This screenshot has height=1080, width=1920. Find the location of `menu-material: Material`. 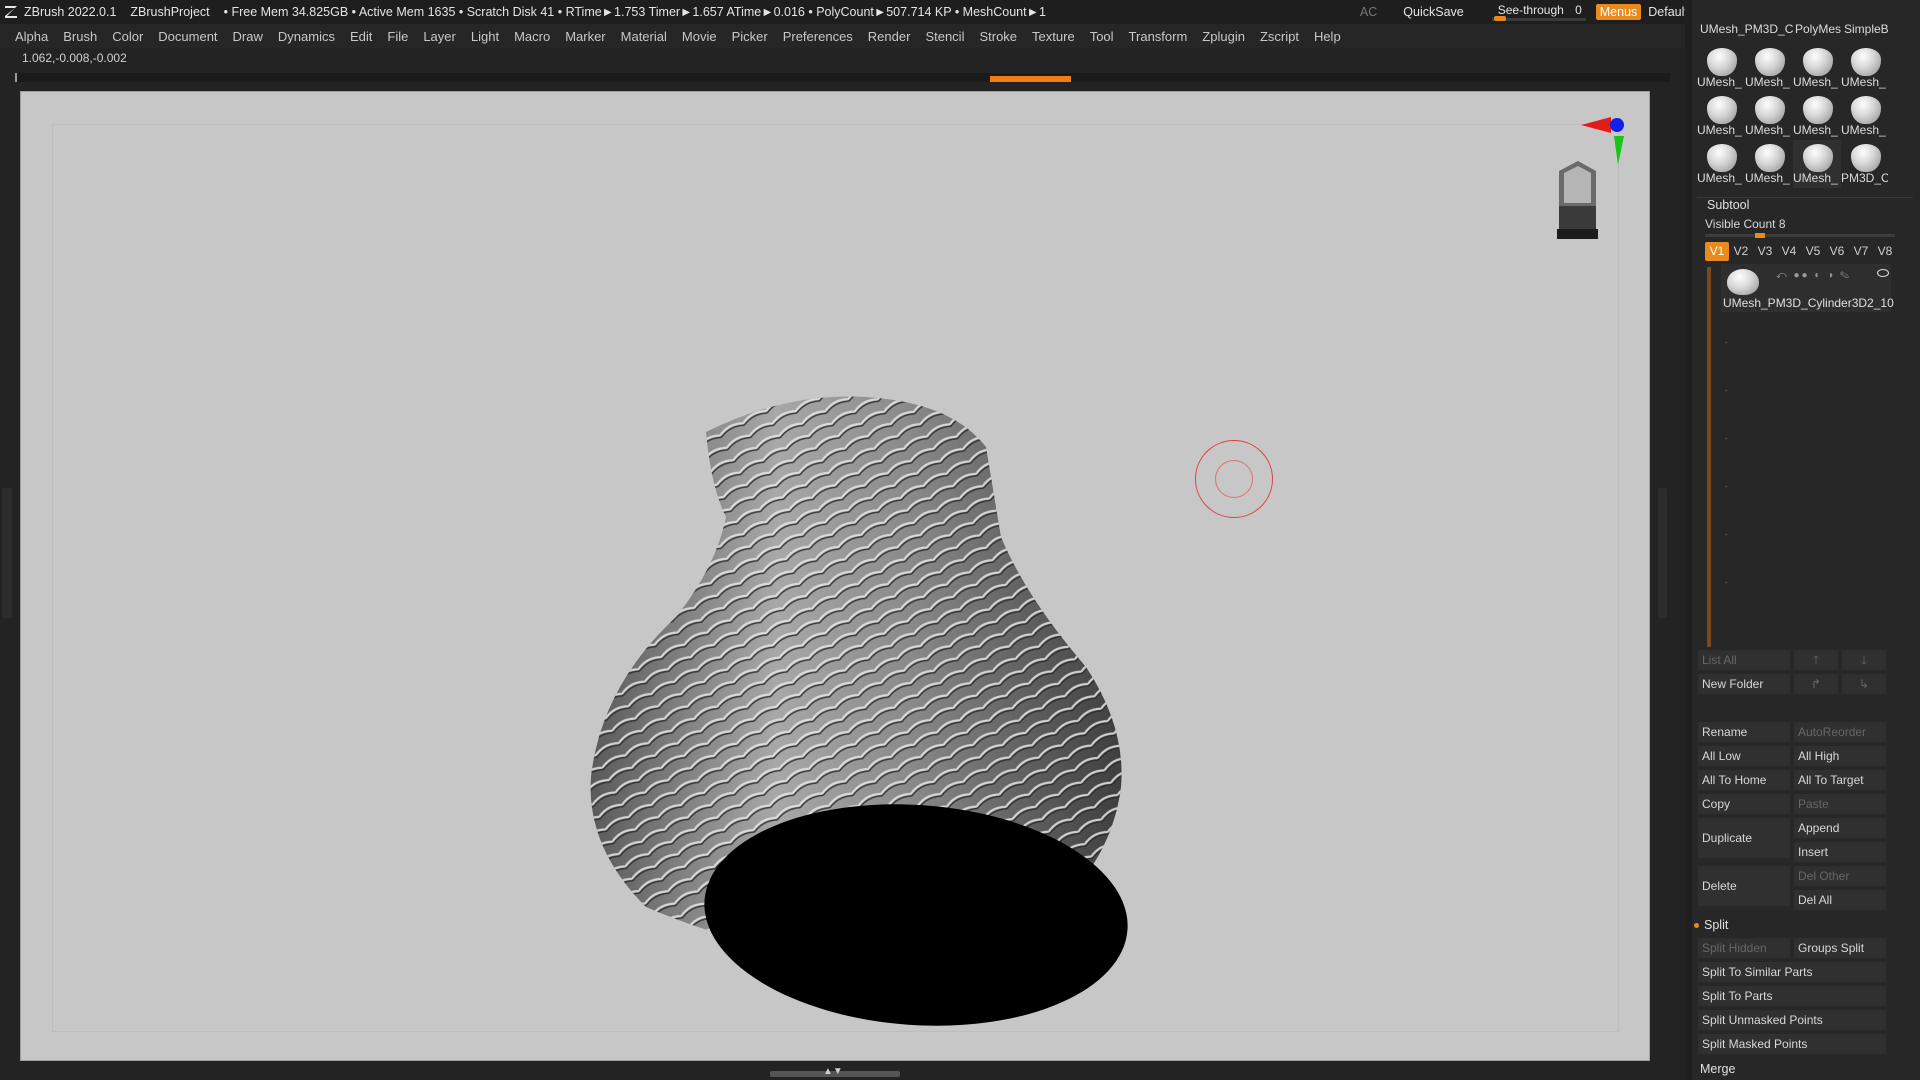

menu-material: Material is located at coordinates (644, 36).